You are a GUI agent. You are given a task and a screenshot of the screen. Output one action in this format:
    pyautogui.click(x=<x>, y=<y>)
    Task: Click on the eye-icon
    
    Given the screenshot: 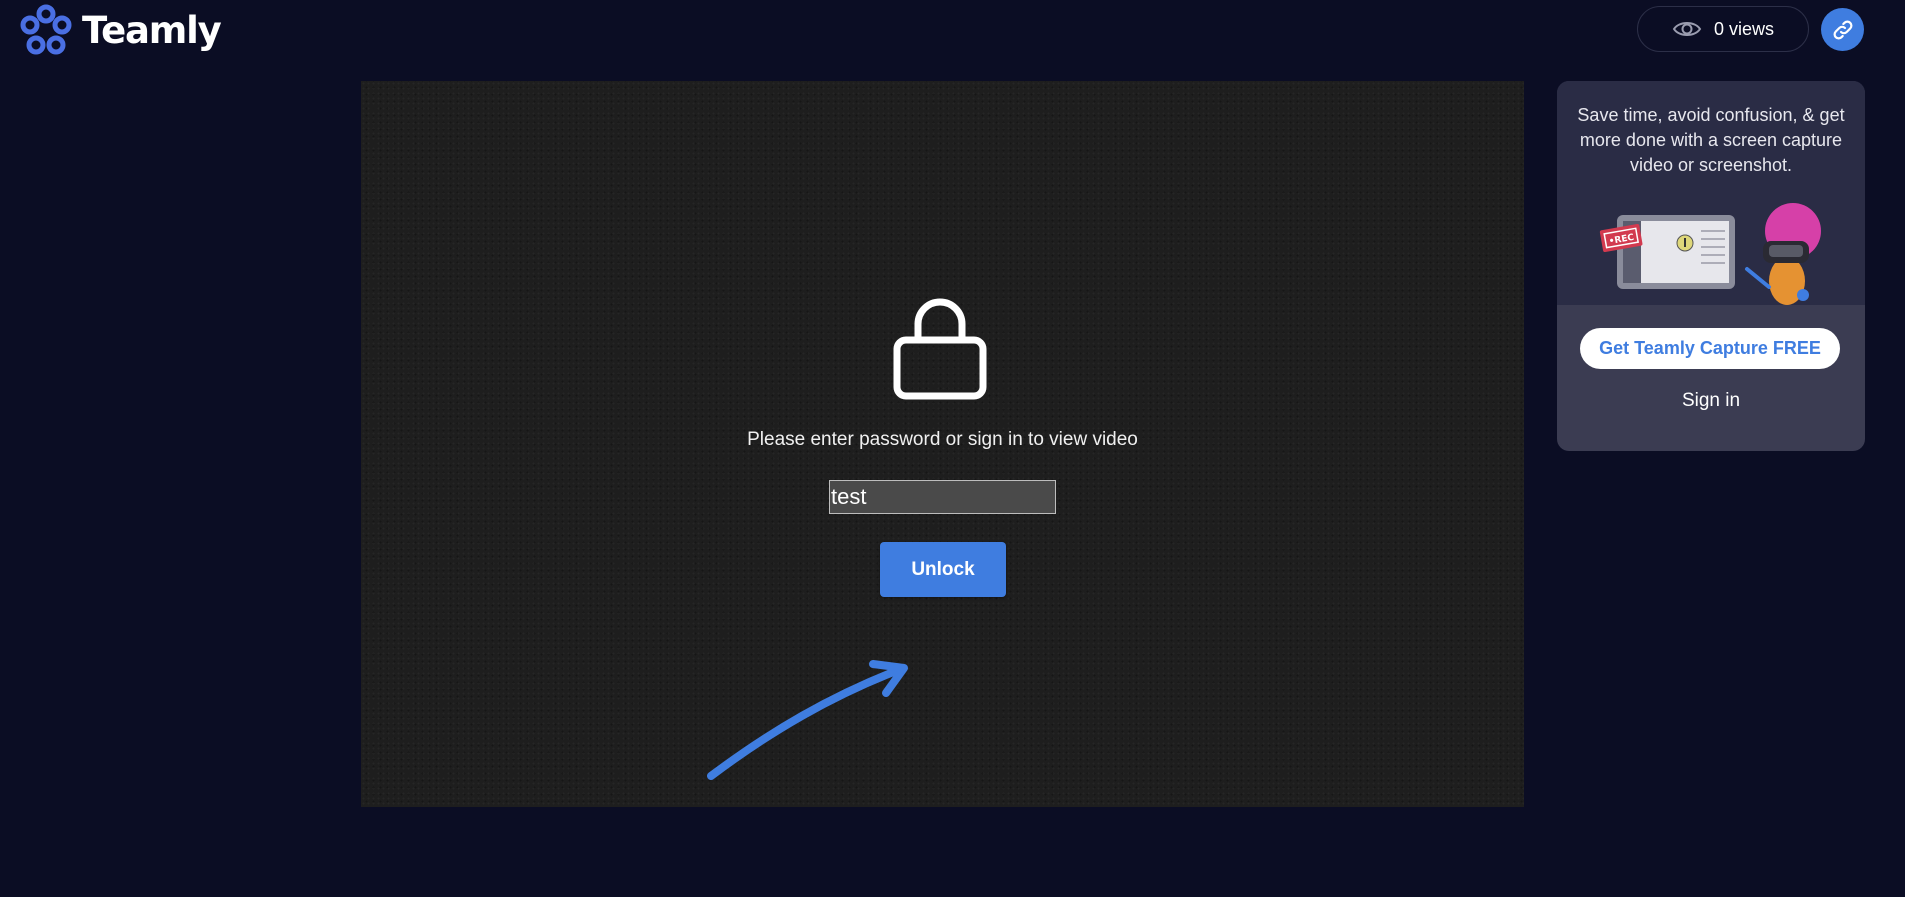 What is the action you would take?
    pyautogui.click(x=1687, y=29)
    